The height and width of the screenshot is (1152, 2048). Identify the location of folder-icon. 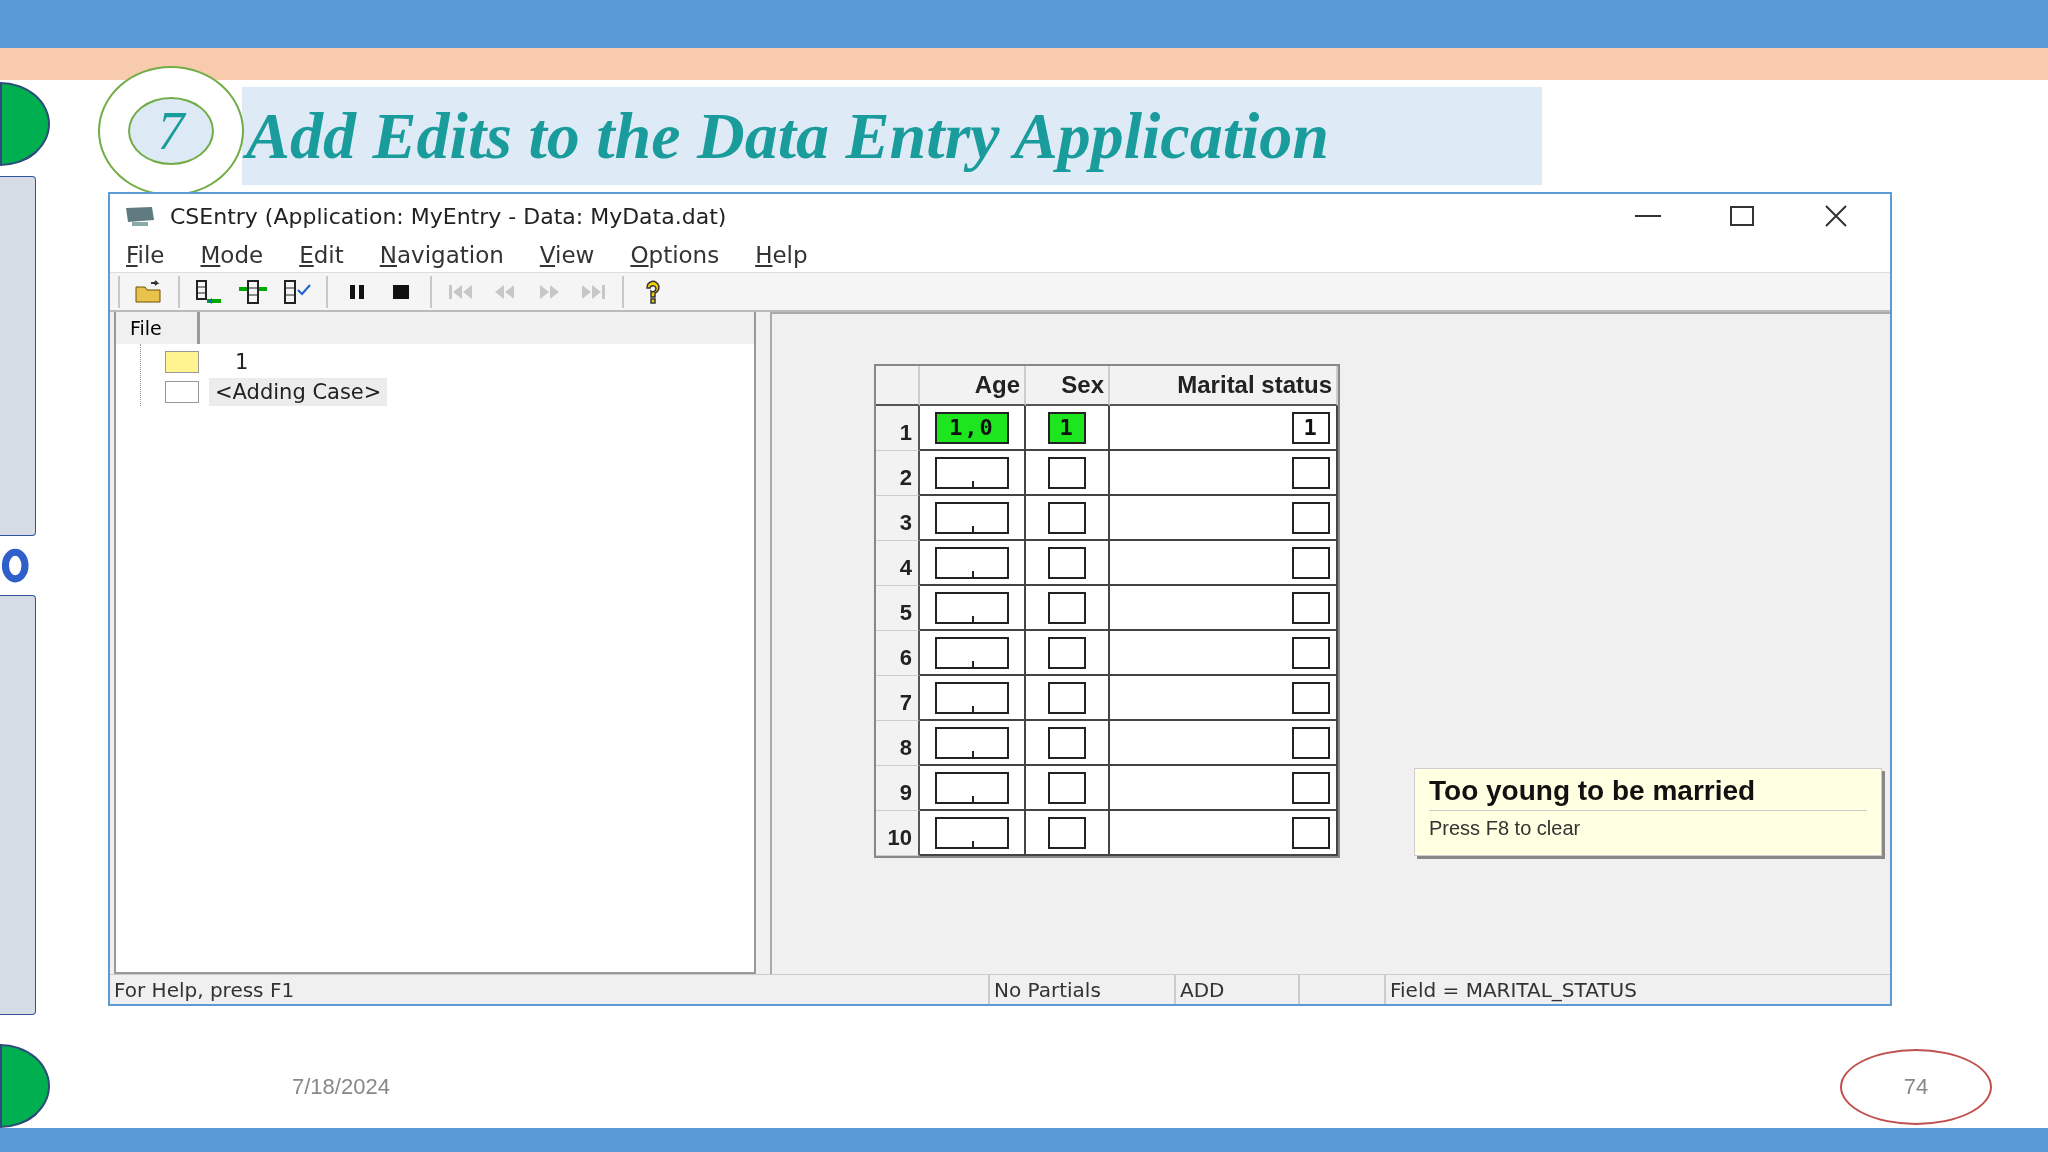
(149, 291).